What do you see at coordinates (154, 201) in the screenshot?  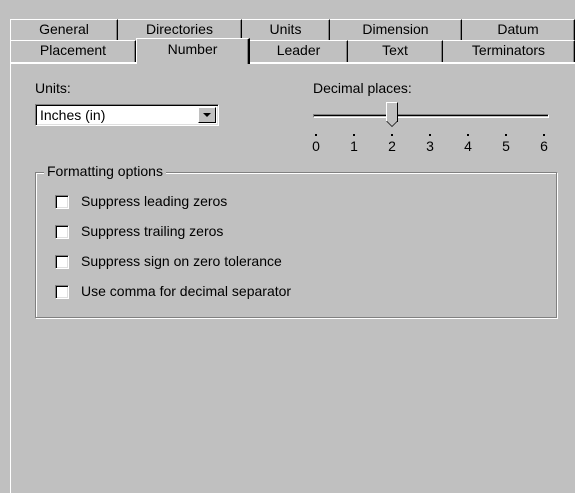 I see `checkbox-label: Suppress leading zeros` at bounding box center [154, 201].